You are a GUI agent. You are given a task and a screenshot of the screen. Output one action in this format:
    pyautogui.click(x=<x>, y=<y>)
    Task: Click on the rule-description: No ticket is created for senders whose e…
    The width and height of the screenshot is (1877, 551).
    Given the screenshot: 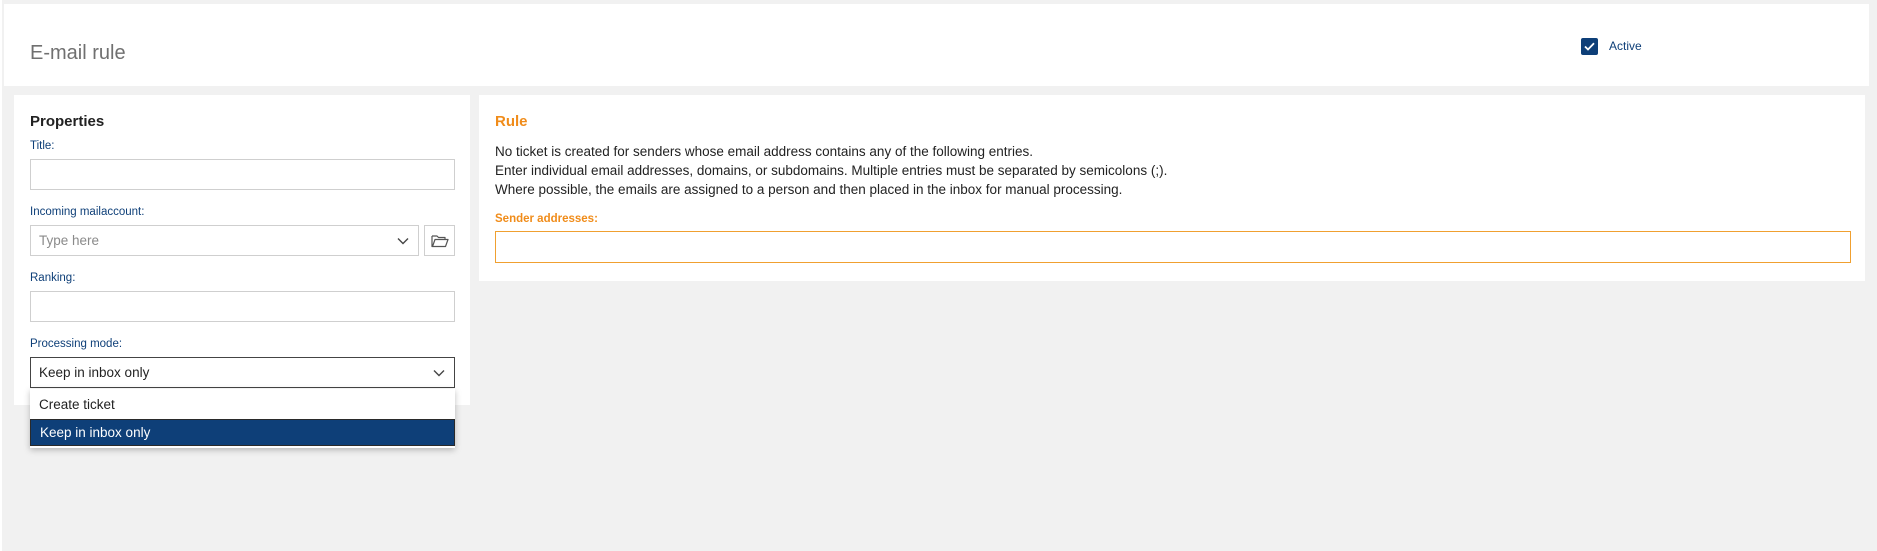 What is the action you would take?
    pyautogui.click(x=831, y=170)
    